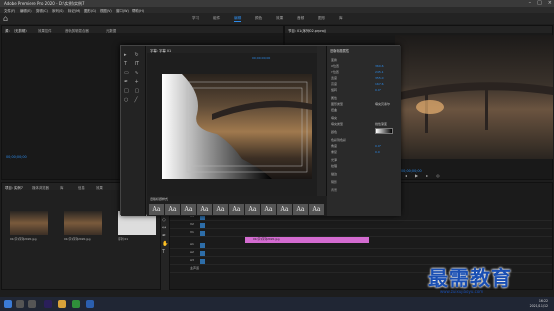 The image size is (554, 311). I want to click on export-frame-icon: ◎, so click(438, 175).